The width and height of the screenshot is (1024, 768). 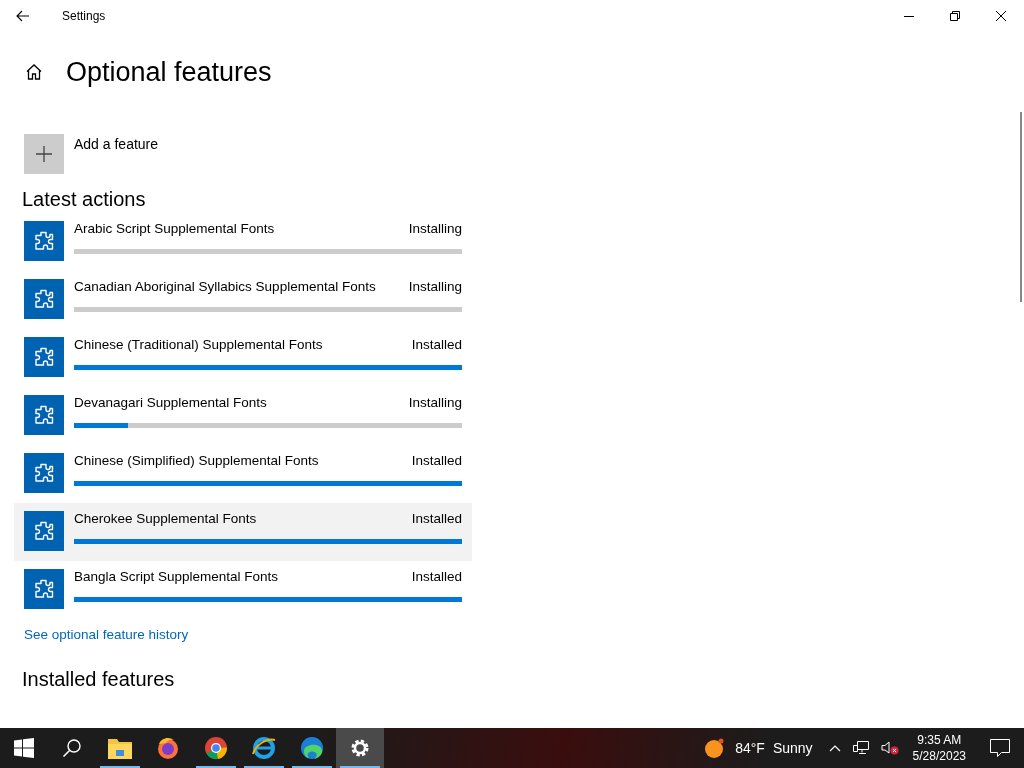 What do you see at coordinates (116, 144) in the screenshot?
I see `add-feature-label: Add a feature` at bounding box center [116, 144].